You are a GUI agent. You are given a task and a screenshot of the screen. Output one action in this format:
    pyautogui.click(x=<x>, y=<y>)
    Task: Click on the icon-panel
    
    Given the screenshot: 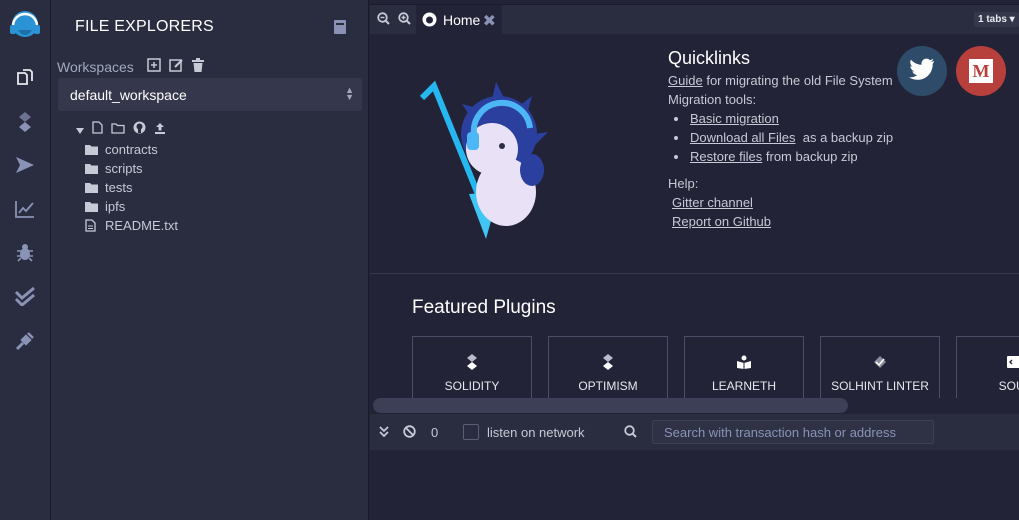 What is the action you would take?
    pyautogui.click(x=25, y=260)
    